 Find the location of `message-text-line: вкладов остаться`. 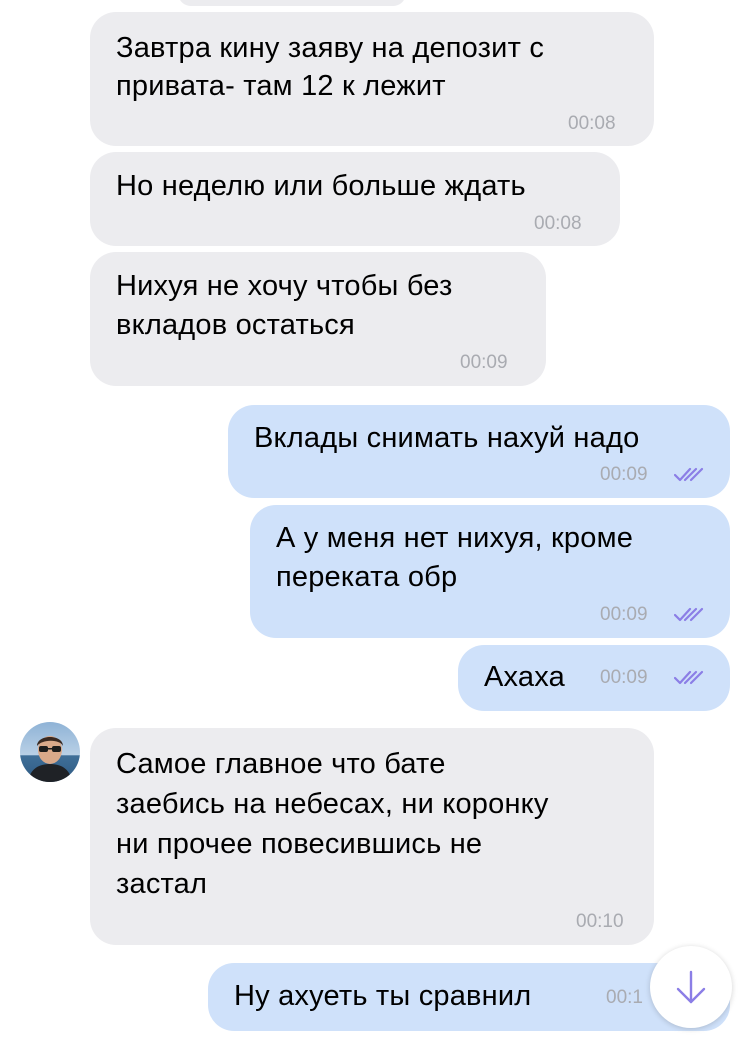

message-text-line: вкладов остаться is located at coordinates (235, 325).